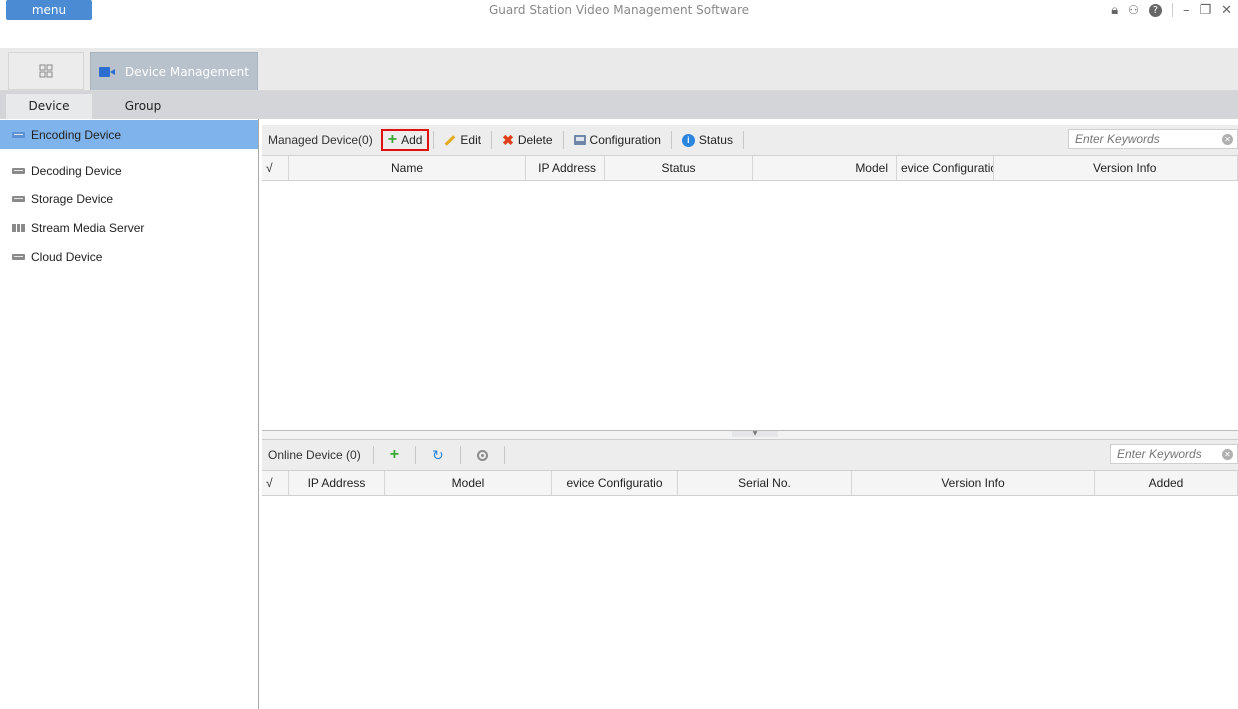 This screenshot has height=709, width=1238. I want to click on managed-search-input, so click(1147, 139).